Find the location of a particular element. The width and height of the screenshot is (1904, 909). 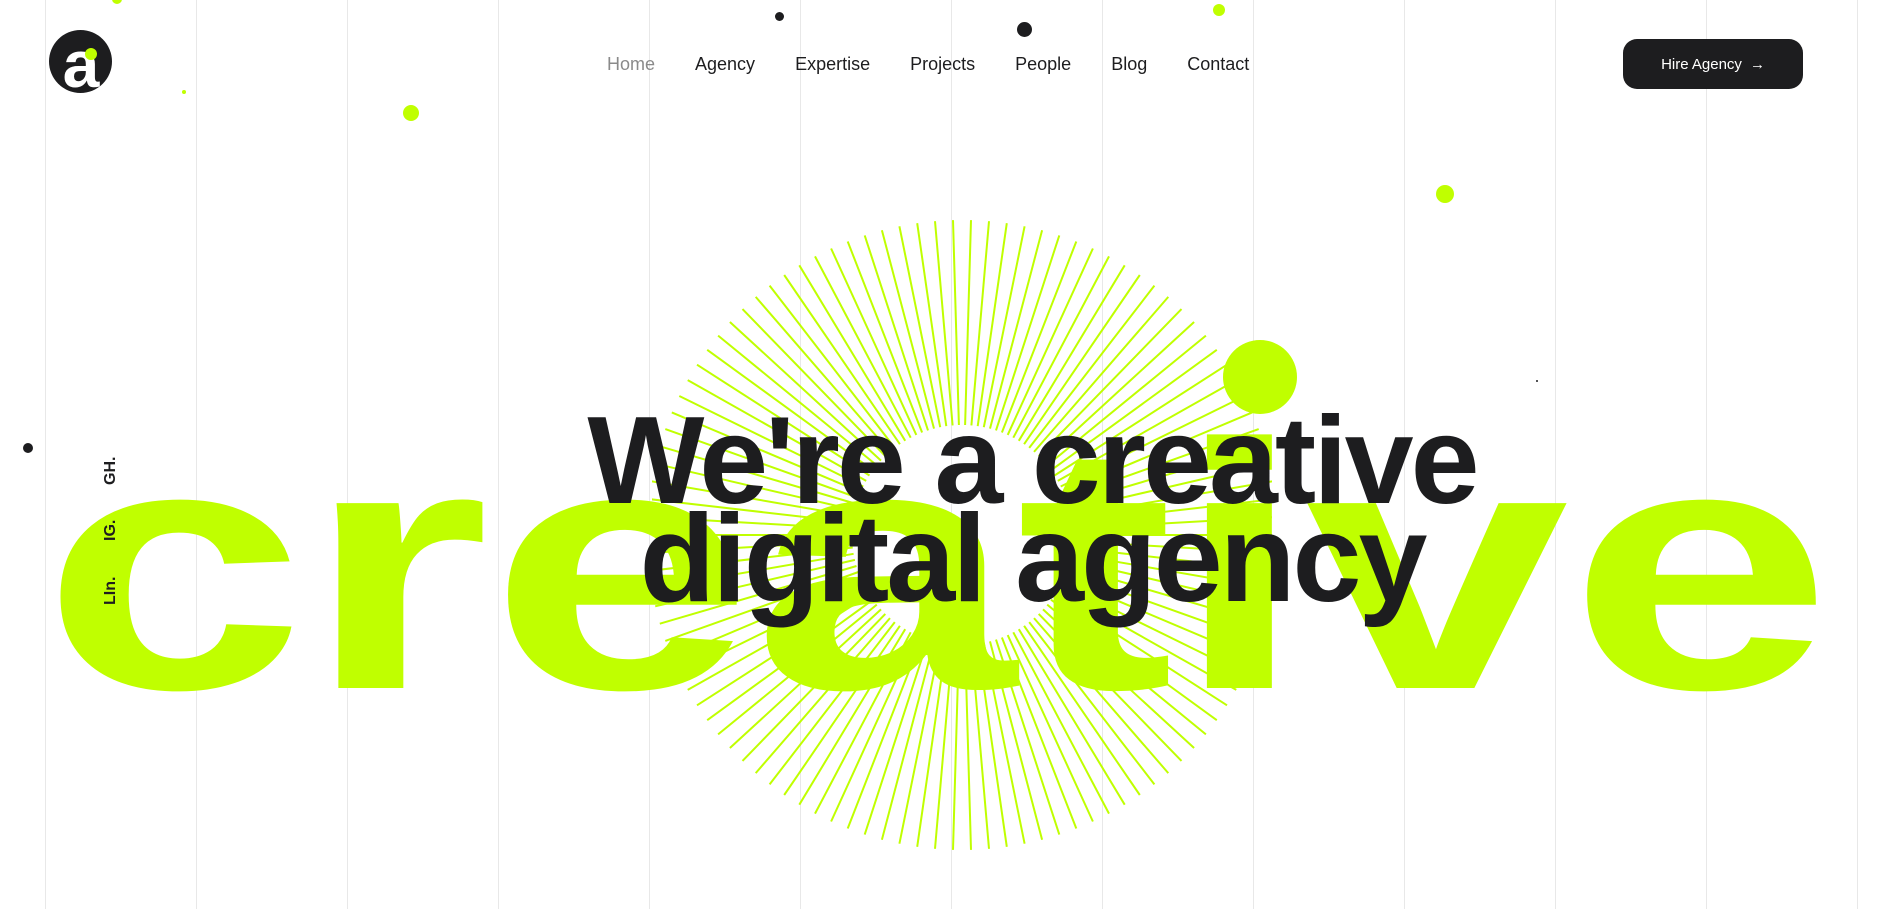

agency-logo: a is located at coordinates (80, 61).